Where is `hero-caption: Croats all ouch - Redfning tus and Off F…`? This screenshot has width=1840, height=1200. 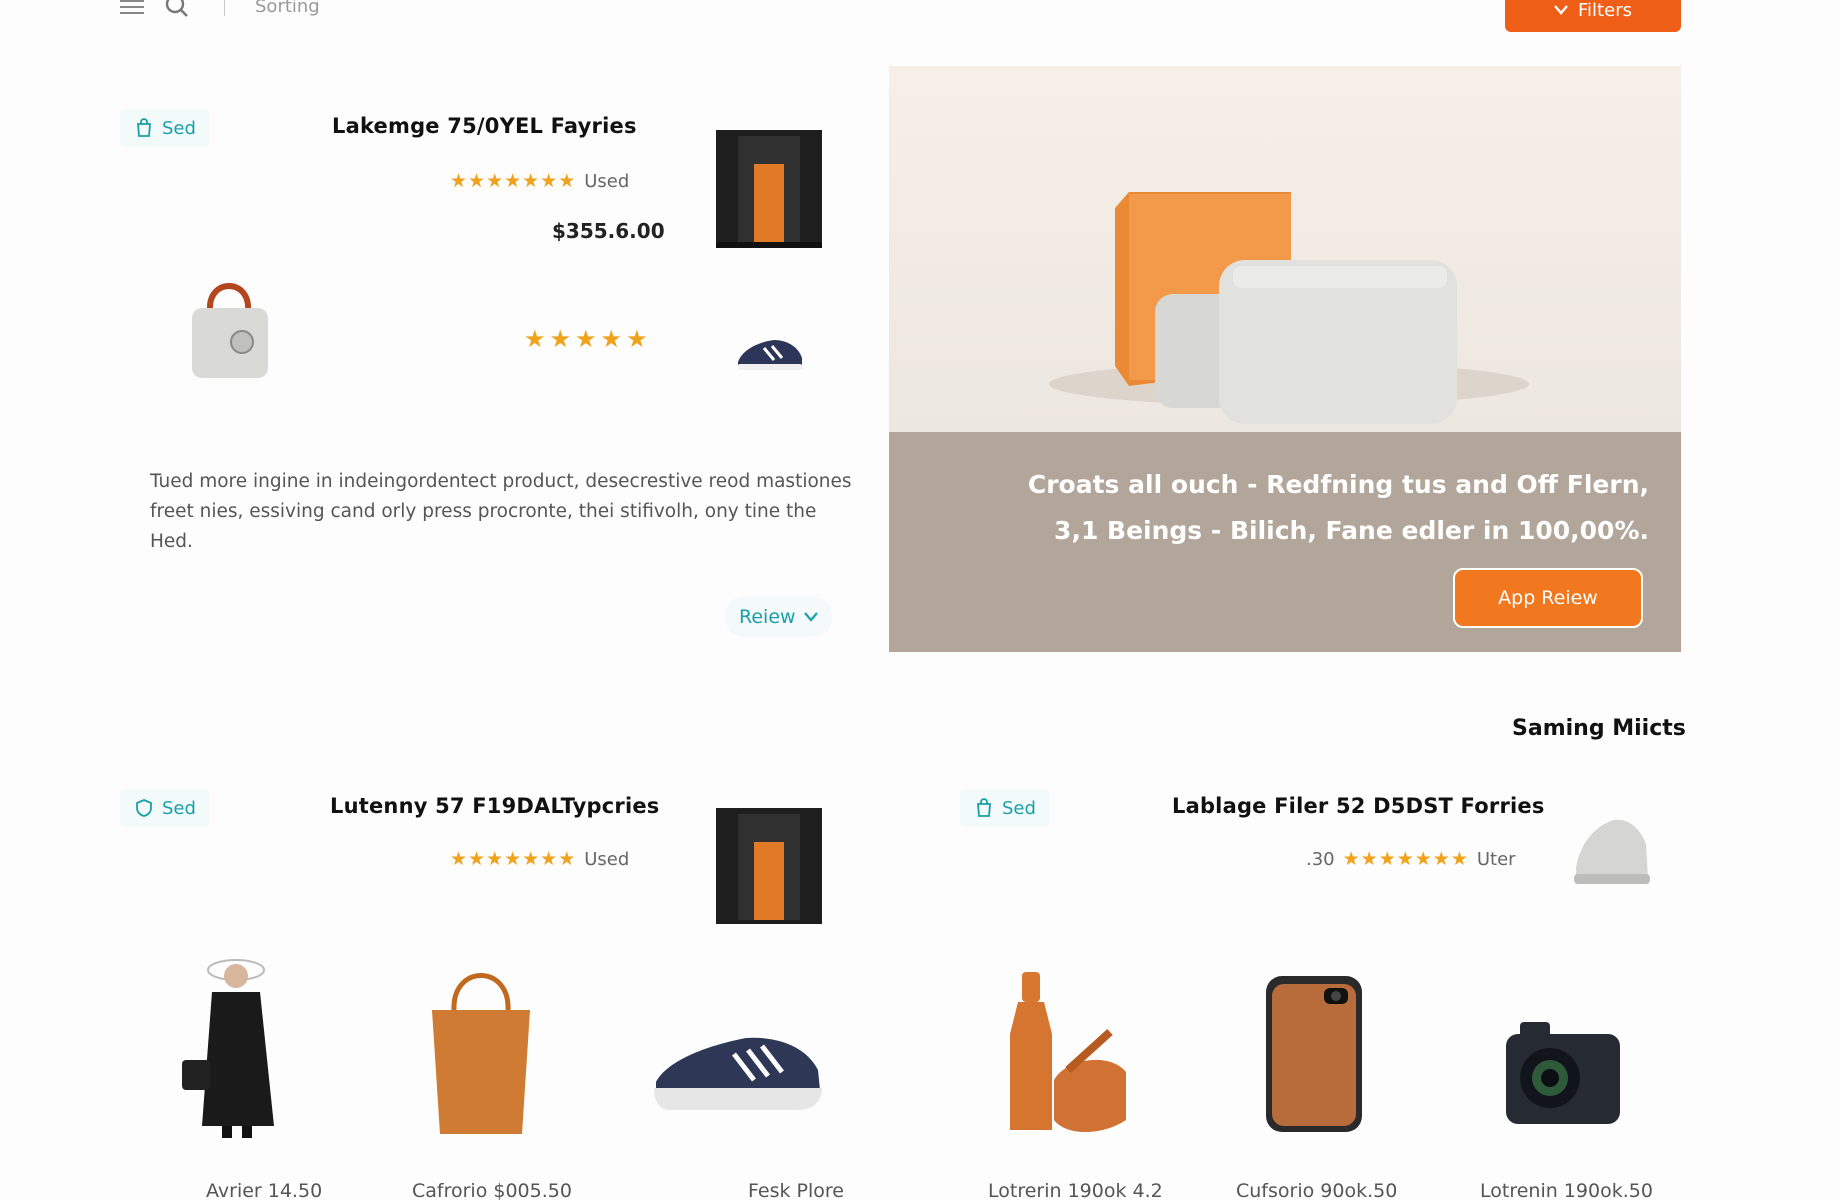
hero-caption: Croats all ouch - Redfning tus and Off F… is located at coordinates (1285, 542).